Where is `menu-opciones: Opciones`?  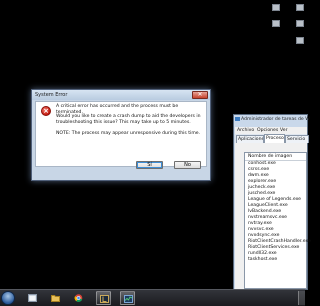
menu-opciones: Opciones is located at coordinates (267, 130).